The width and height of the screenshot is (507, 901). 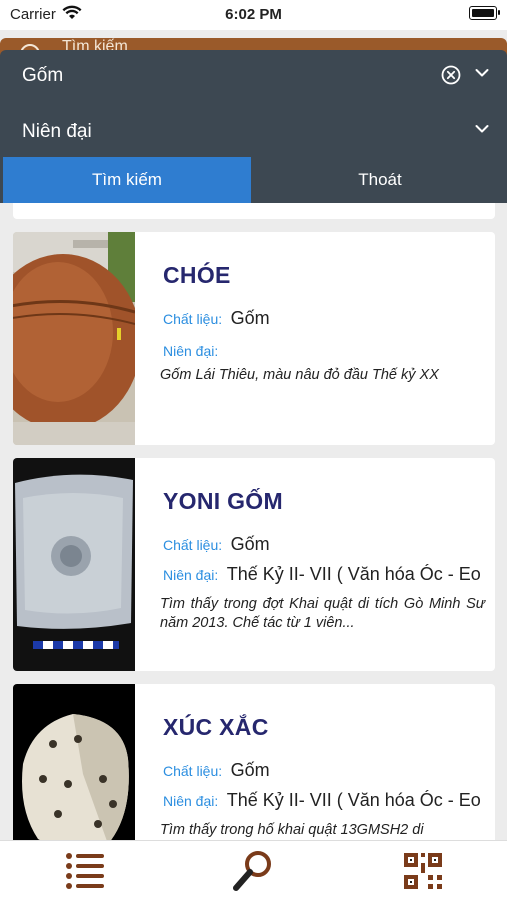 What do you see at coordinates (380, 180) in the screenshot?
I see `exit-button: Thoát` at bounding box center [380, 180].